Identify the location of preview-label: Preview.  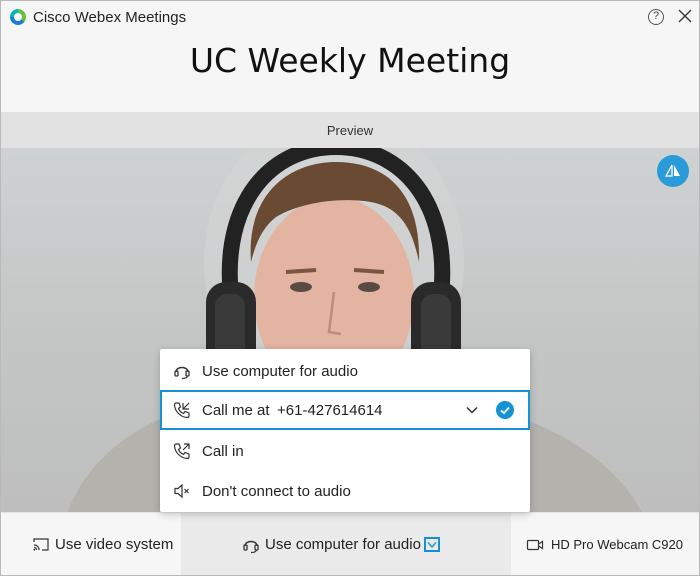
(350, 130).